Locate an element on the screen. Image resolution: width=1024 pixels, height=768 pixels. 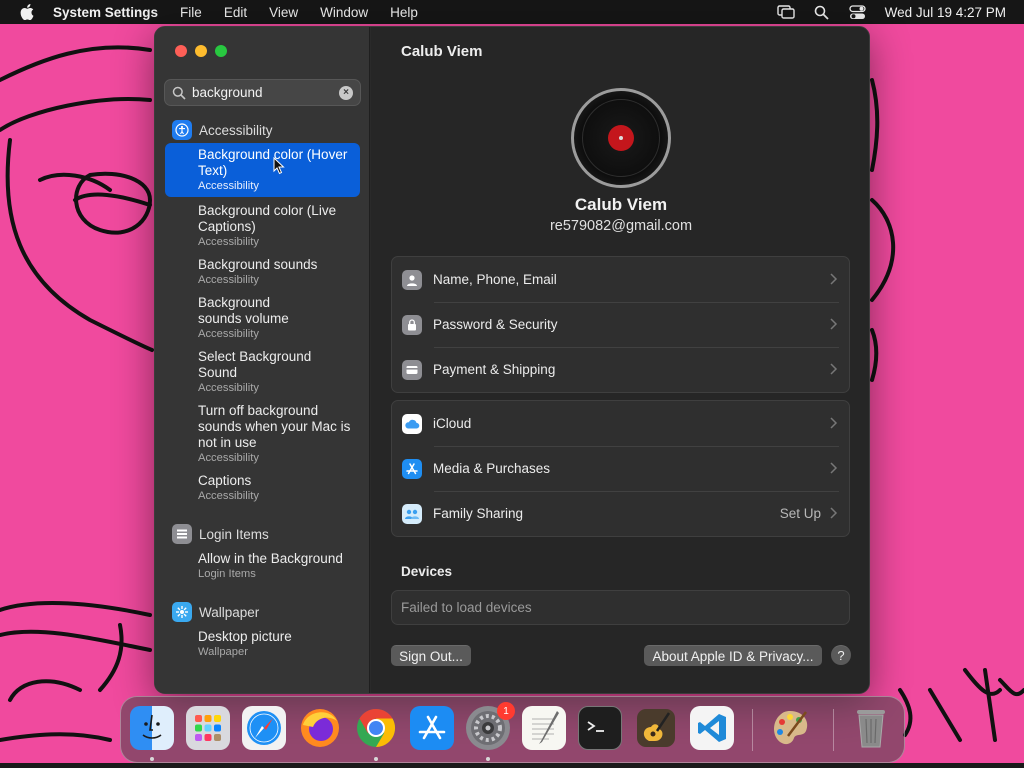
dock-terminal is located at coordinates (600, 728).